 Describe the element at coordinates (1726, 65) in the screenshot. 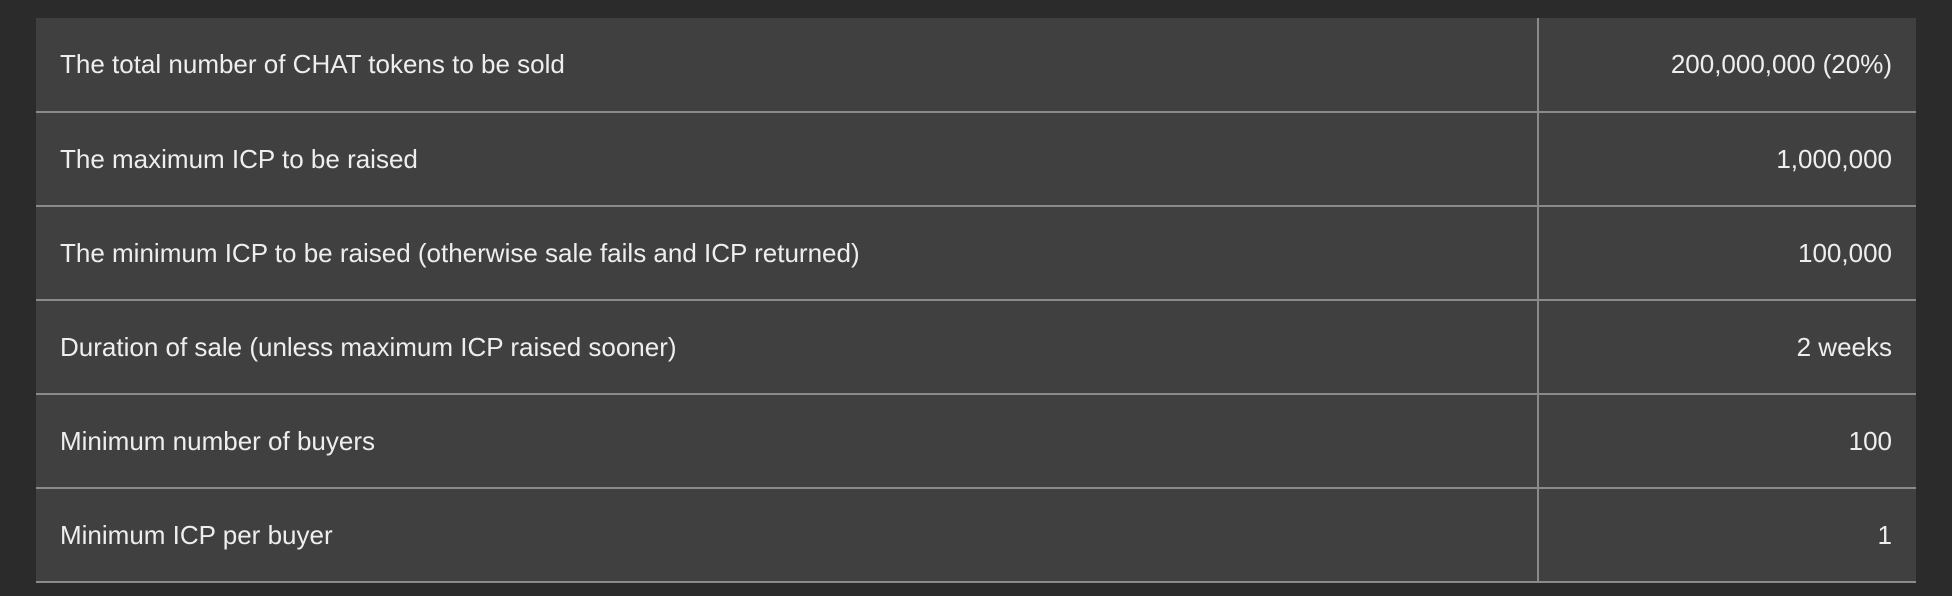

I see `row-value: 200,000,000 (20%)` at that location.